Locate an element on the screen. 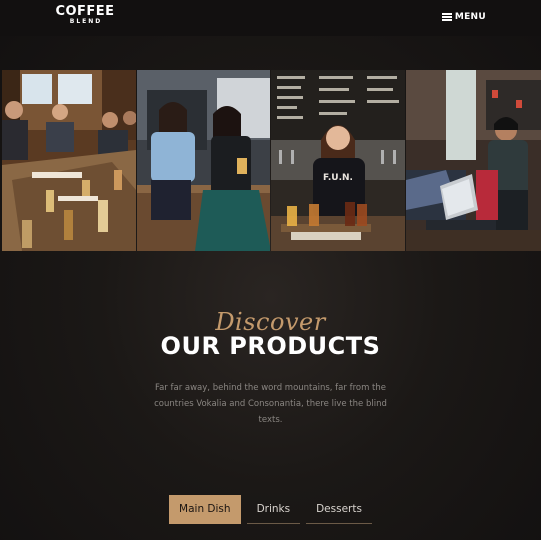 Image resolution: width=541 pixels, height=540 pixels. gallery-photo-women-laughing is located at coordinates (203, 160).